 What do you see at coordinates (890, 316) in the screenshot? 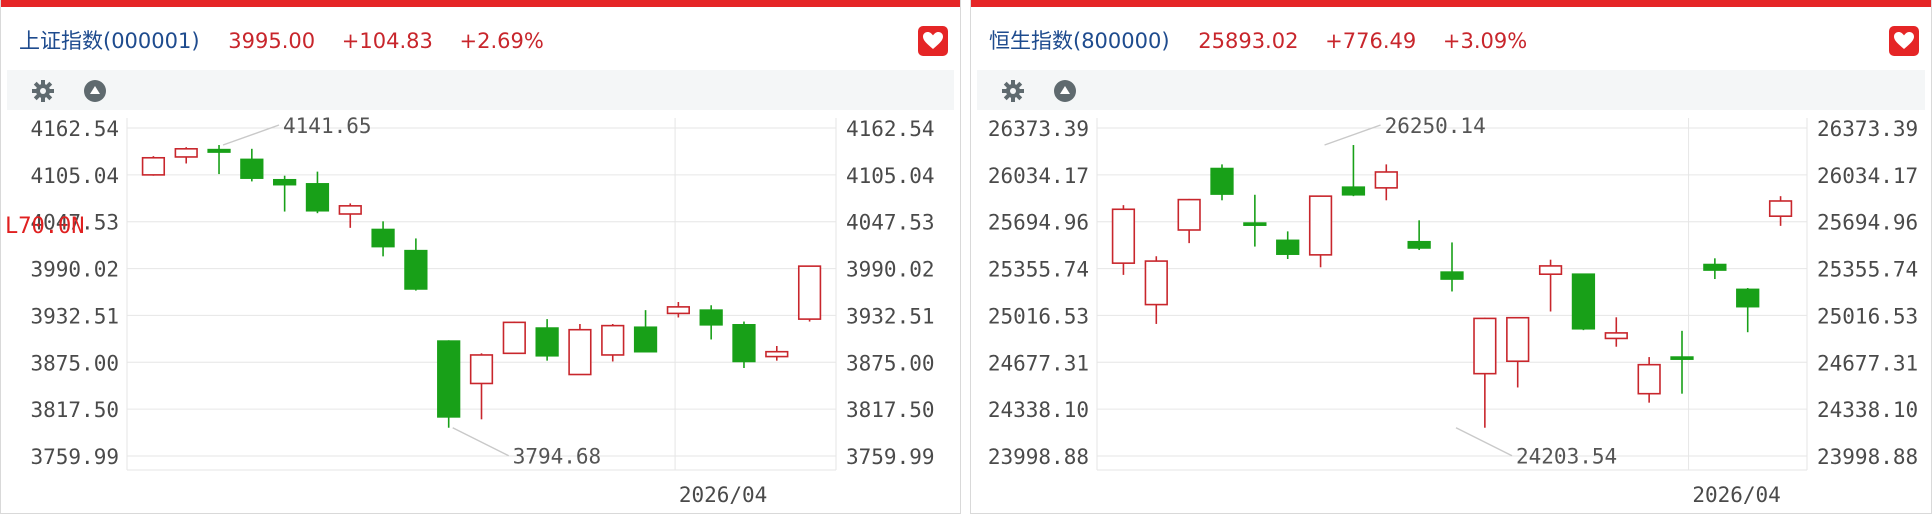
I see `y-tick-label-right: 3932.51` at bounding box center [890, 316].